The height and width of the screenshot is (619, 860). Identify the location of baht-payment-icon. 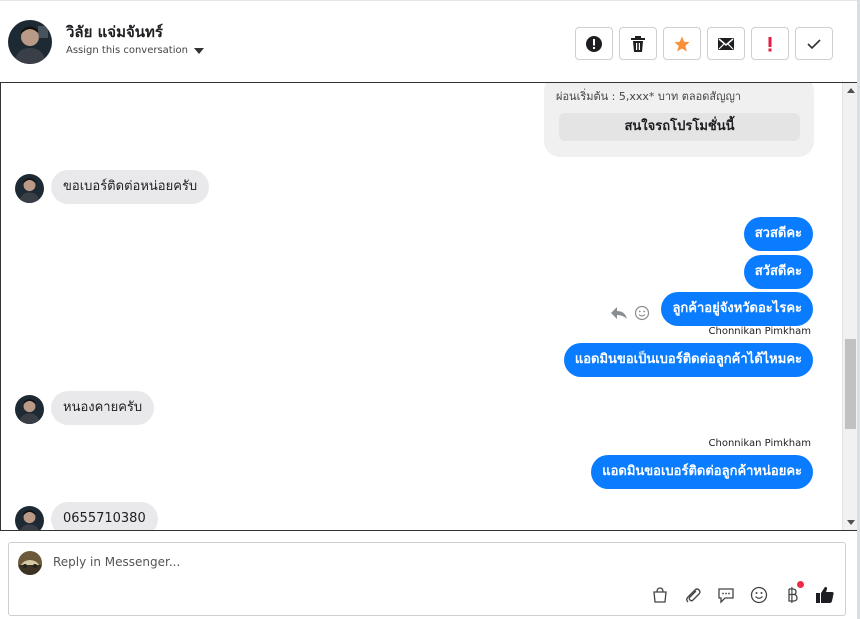
(793, 593).